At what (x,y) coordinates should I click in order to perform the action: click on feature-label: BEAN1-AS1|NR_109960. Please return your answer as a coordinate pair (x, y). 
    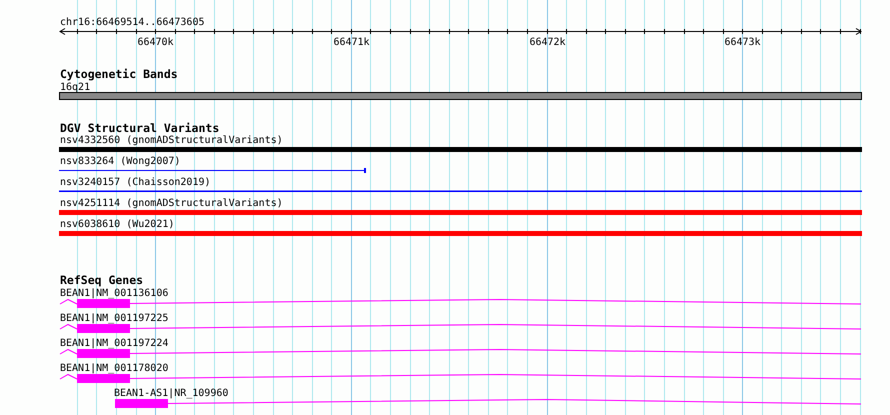
    Looking at the image, I should click on (171, 393).